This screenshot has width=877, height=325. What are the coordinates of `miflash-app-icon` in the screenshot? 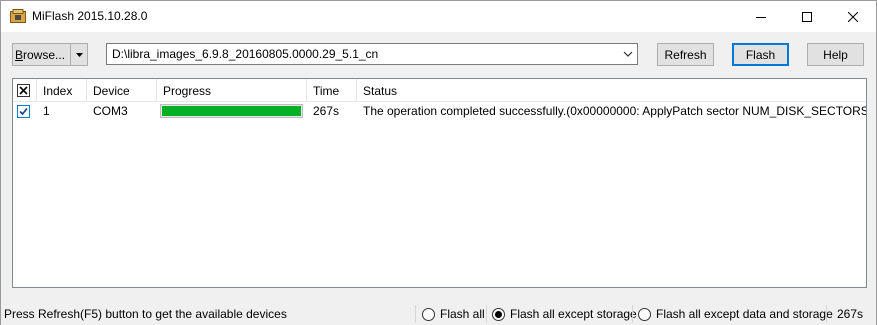 It's located at (18, 16).